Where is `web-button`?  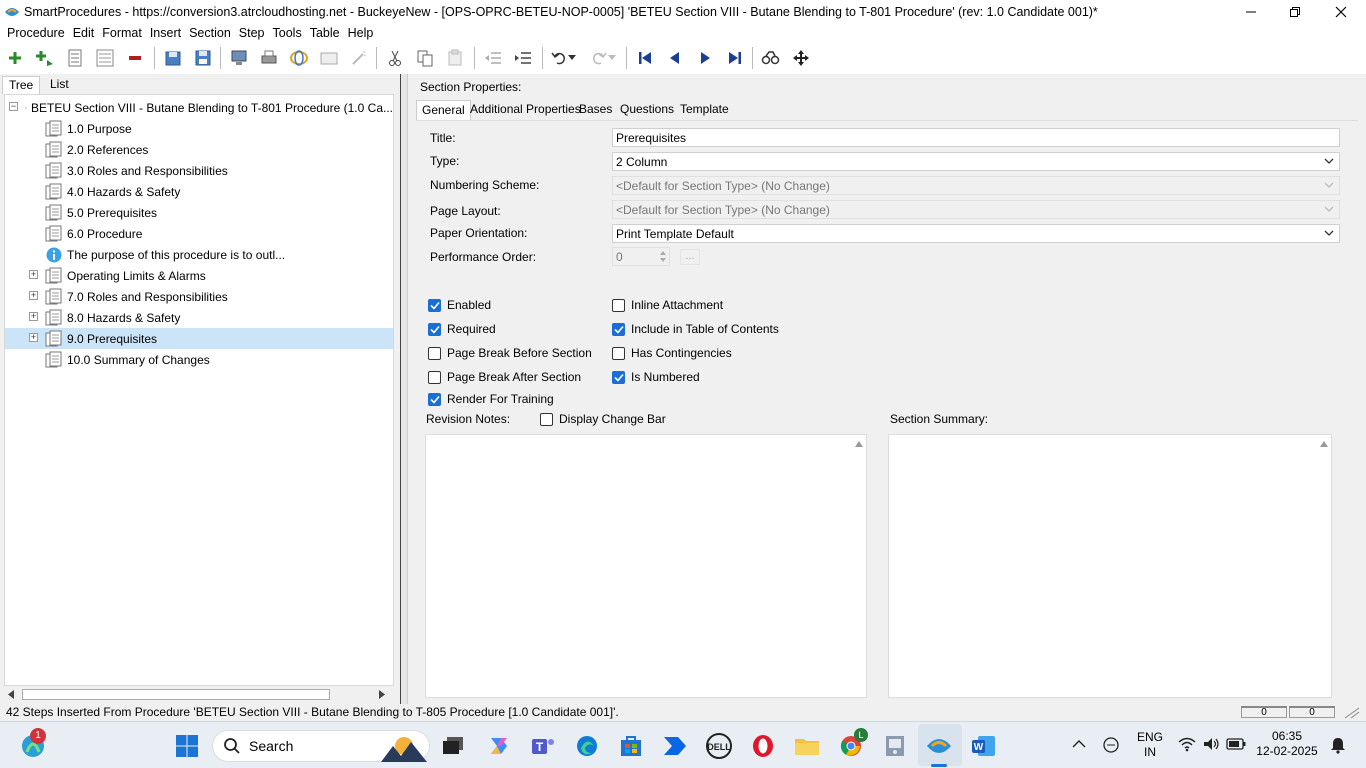 web-button is located at coordinates (299, 58).